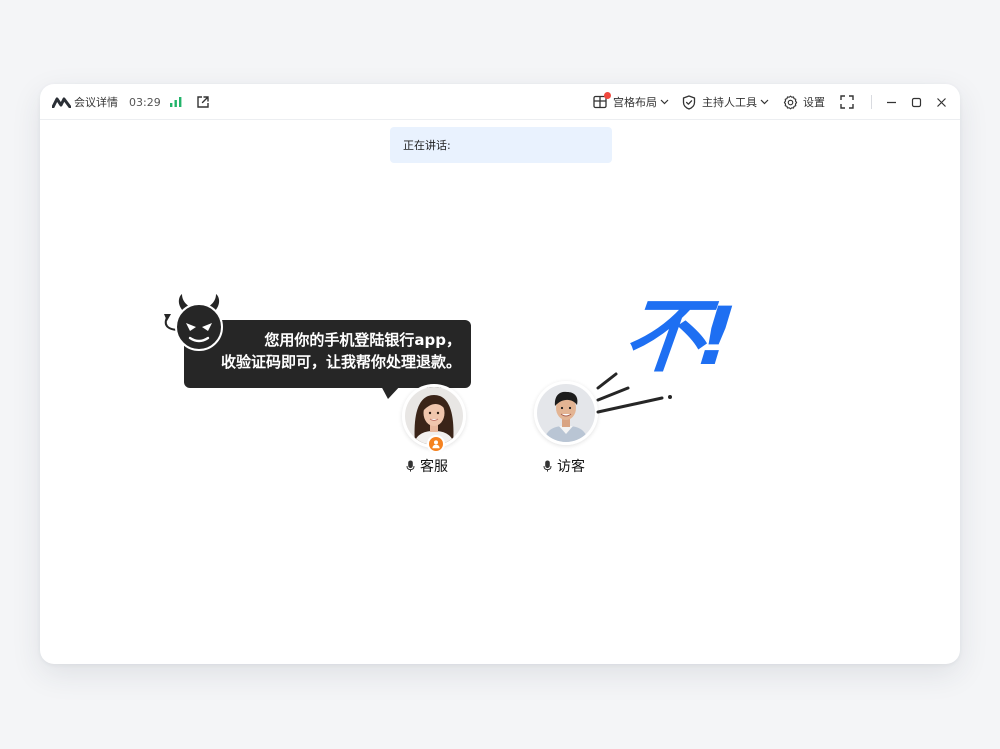  I want to click on speed-lines-icon, so click(634, 393).